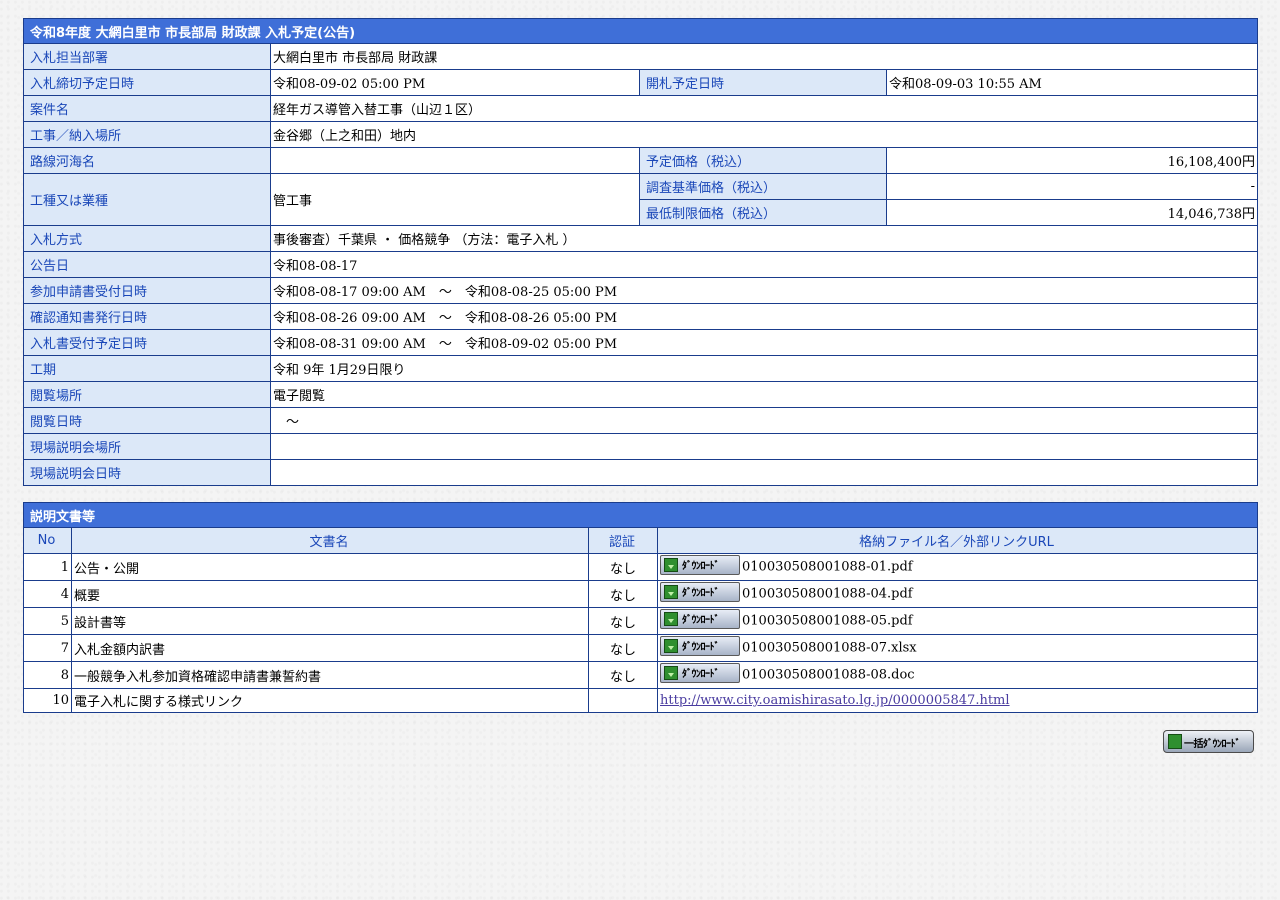  I want to click on doc-name: 設計書等, so click(330, 621).